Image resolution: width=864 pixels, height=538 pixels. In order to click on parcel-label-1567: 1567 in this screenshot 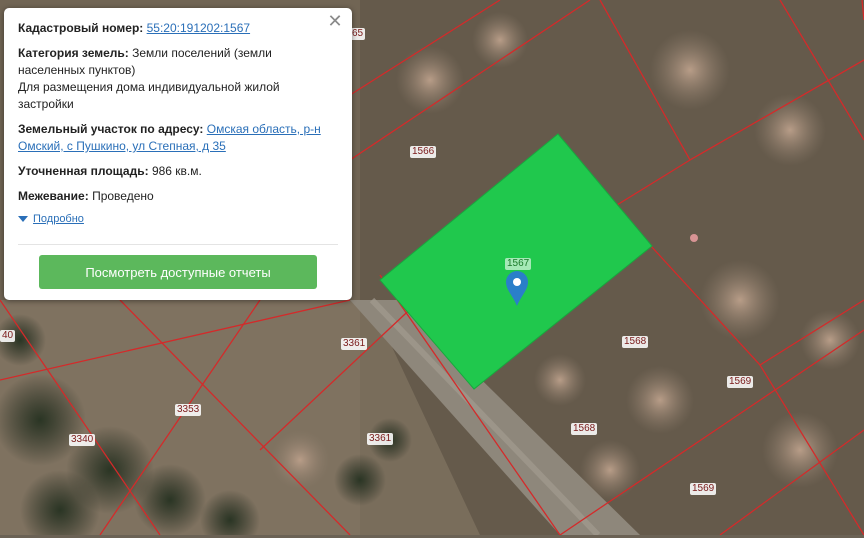, I will do `click(518, 264)`.